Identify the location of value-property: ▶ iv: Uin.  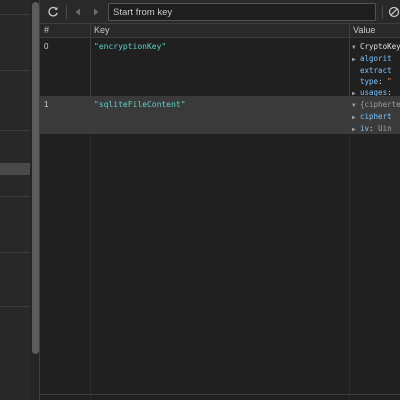
(376, 129).